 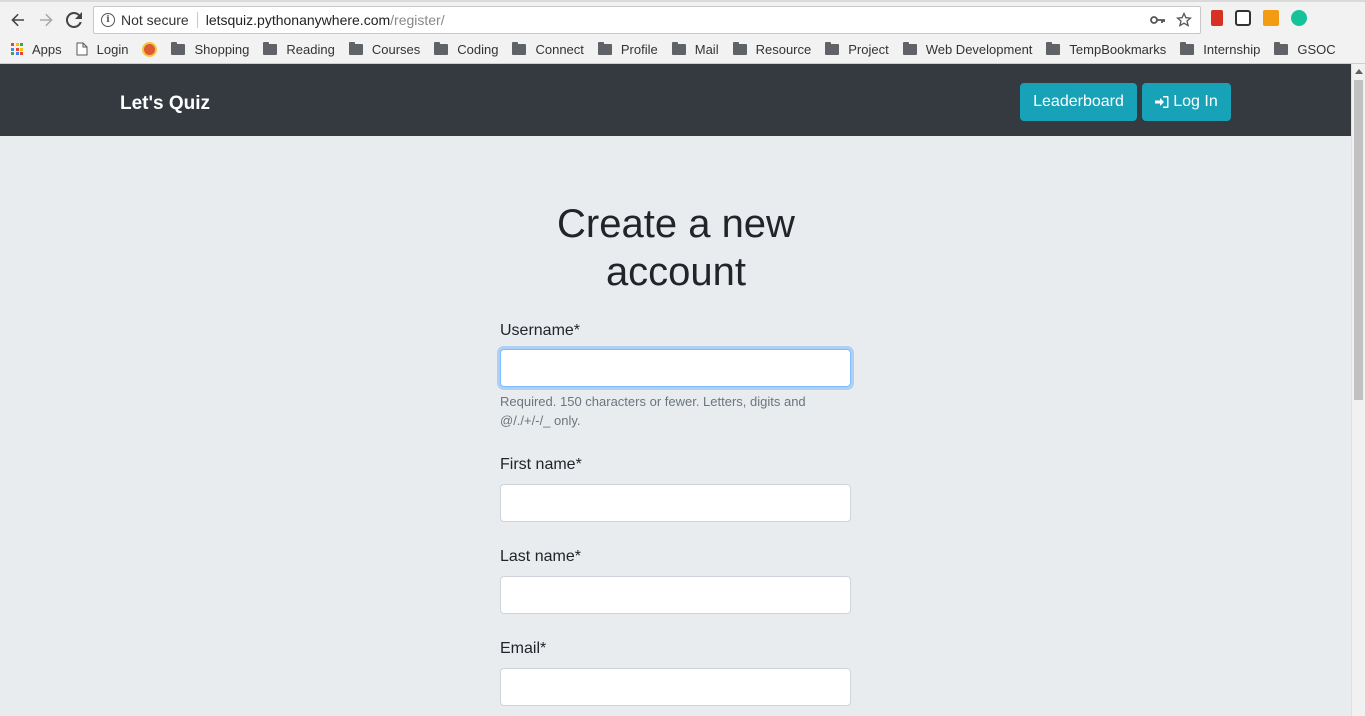 What do you see at coordinates (559, 49) in the screenshot?
I see `bookmark-label: Connect` at bounding box center [559, 49].